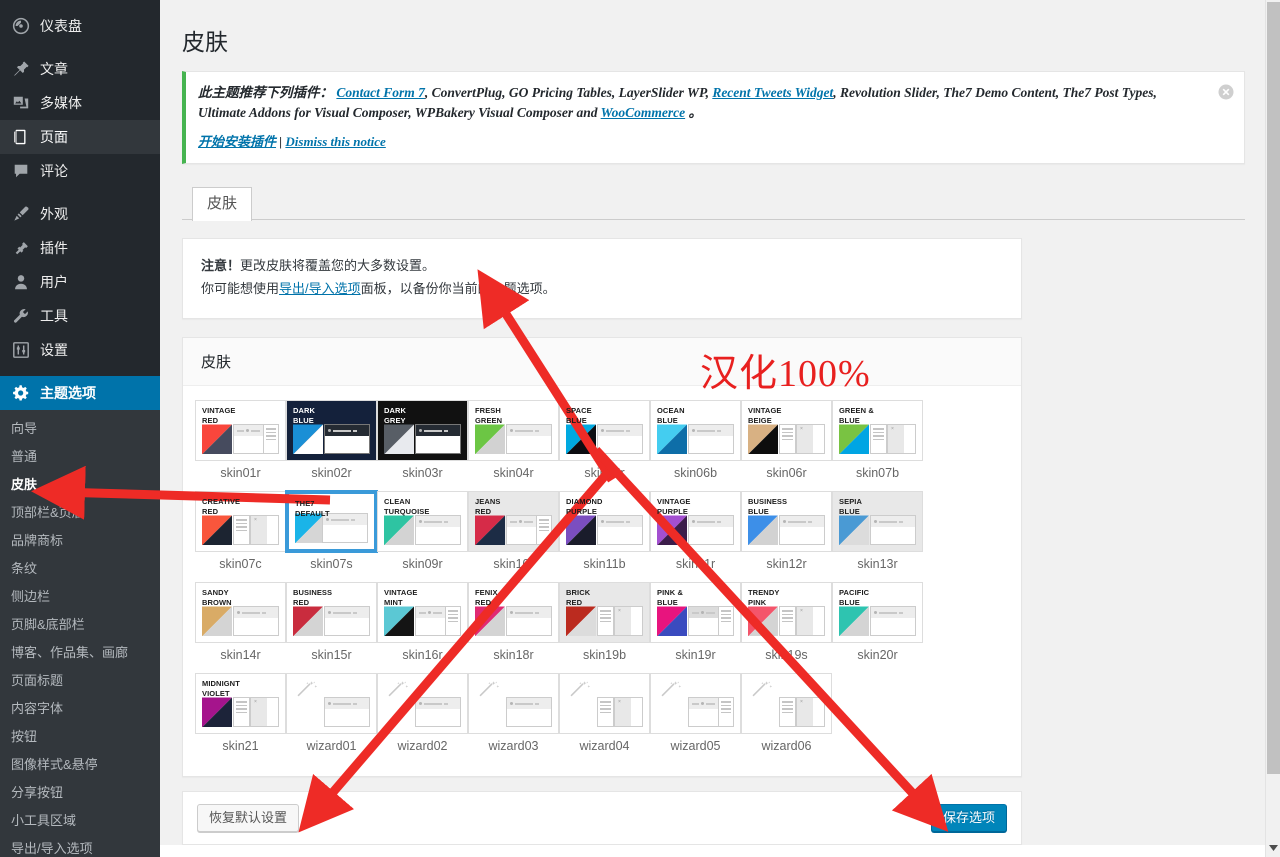 The height and width of the screenshot is (857, 1280). Describe the element at coordinates (80, 569) in the screenshot. I see `submenu-item-5: 条纹` at that location.